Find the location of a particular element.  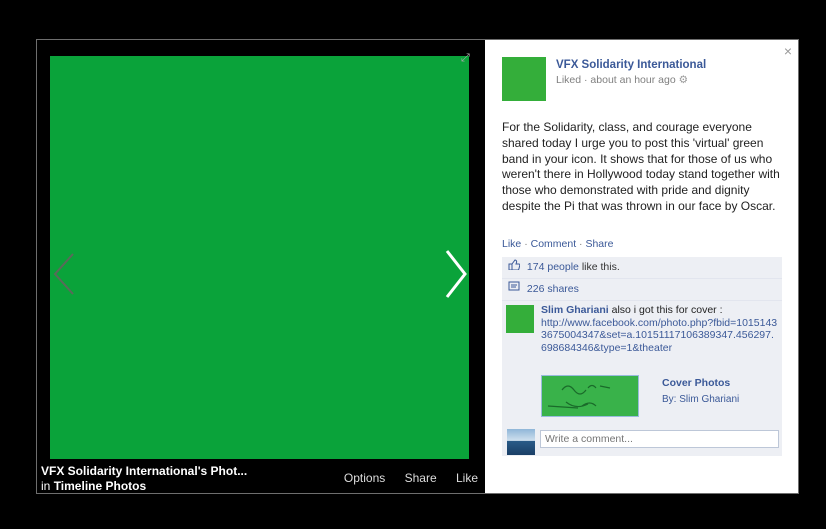

chevron-left-icon is located at coordinates (63, 274).